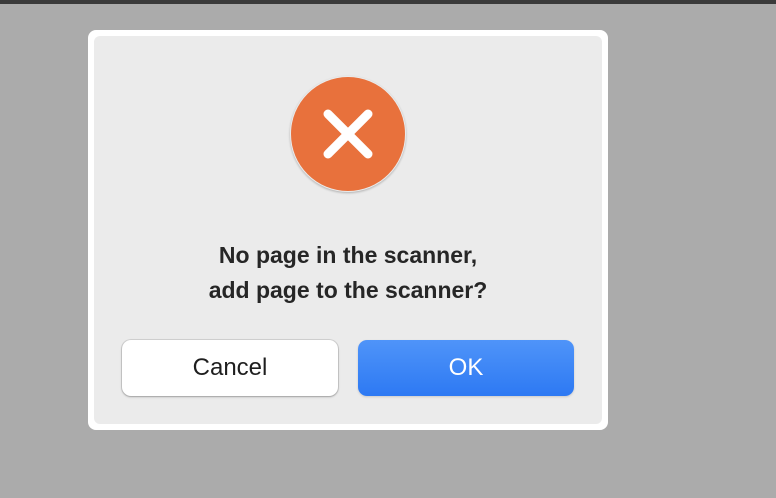 The height and width of the screenshot is (498, 776). I want to click on alert-message-line-2: add page to the scanner?, so click(348, 290).